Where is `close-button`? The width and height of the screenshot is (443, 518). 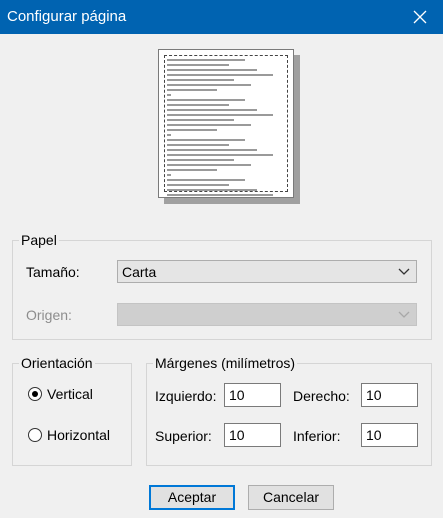
close-button is located at coordinates (420, 17).